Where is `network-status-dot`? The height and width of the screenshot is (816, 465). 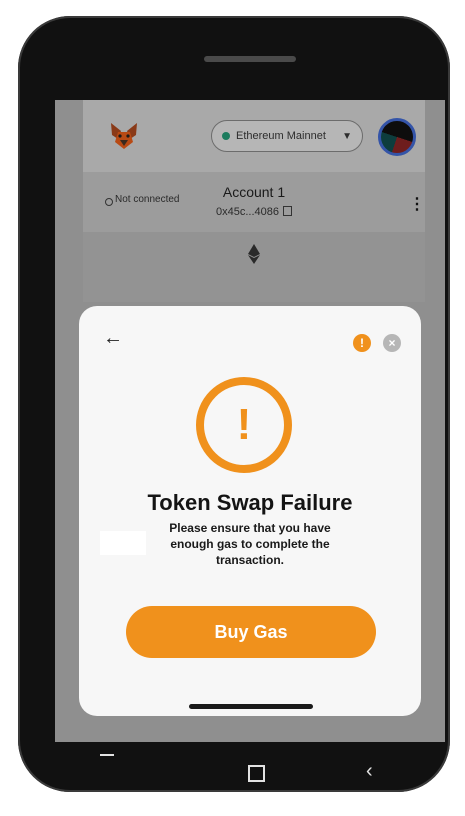
network-status-dot is located at coordinates (226, 136).